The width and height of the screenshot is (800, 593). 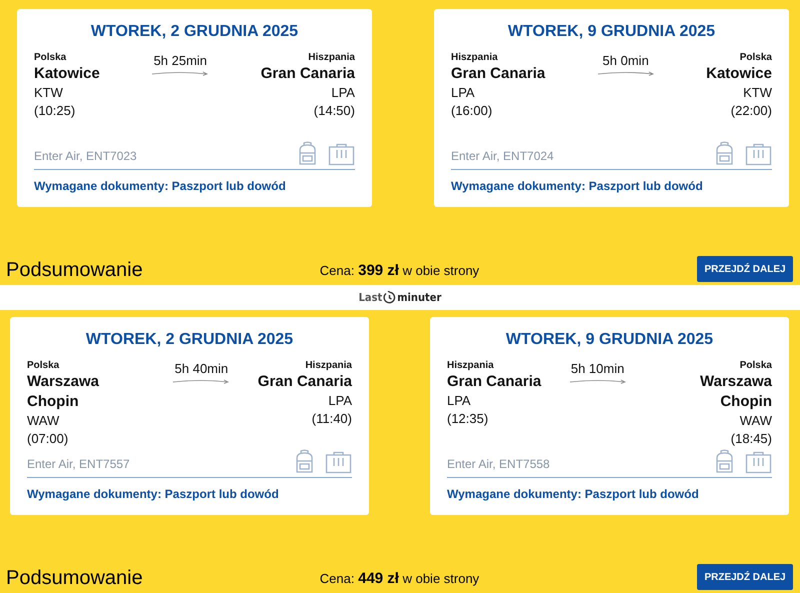 I want to click on logo-text: Last, so click(x=370, y=297).